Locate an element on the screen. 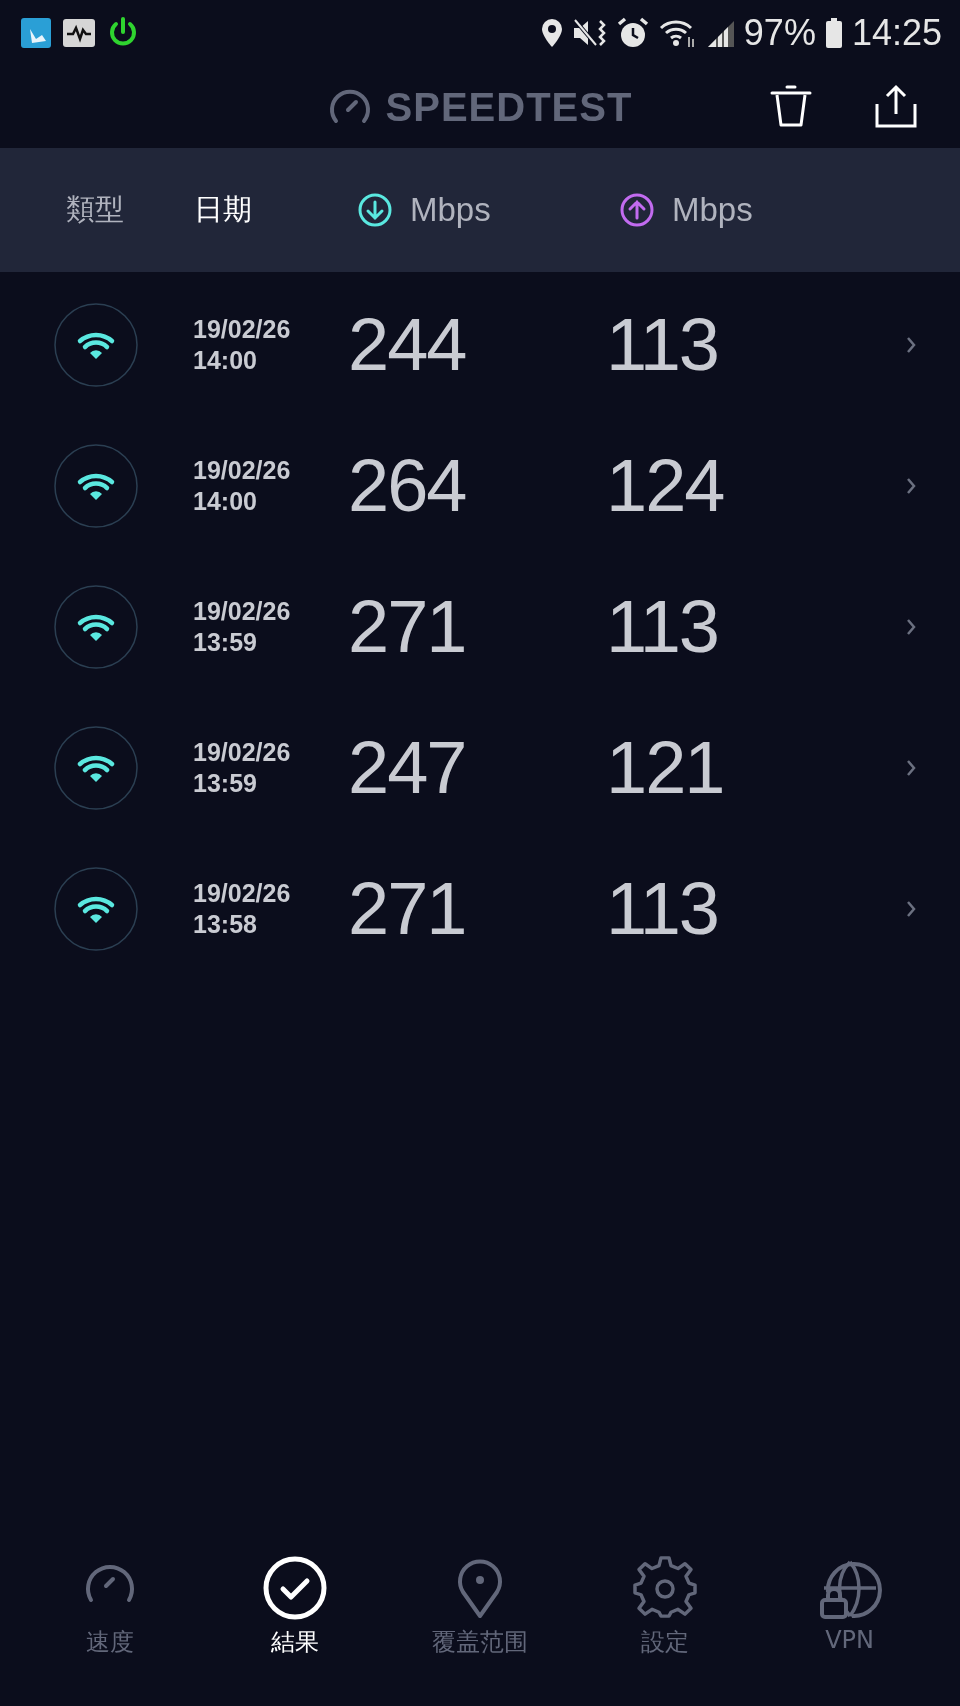  column-header: 類型 is located at coordinates (95, 210).